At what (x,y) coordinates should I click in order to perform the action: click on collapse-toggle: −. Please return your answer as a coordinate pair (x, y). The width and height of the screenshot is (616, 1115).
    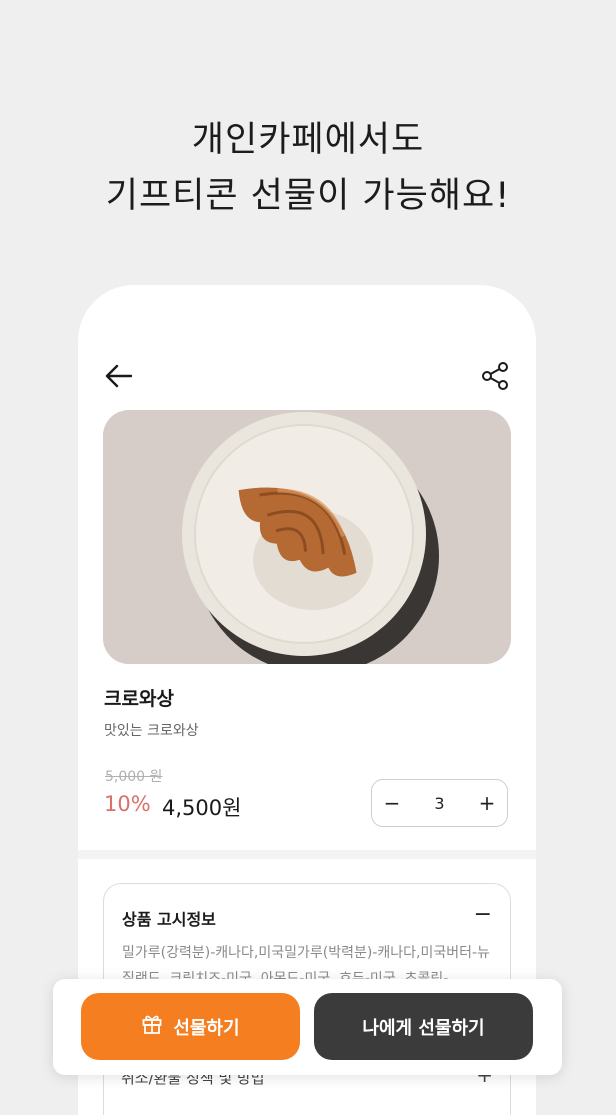
    Looking at the image, I should click on (483, 914).